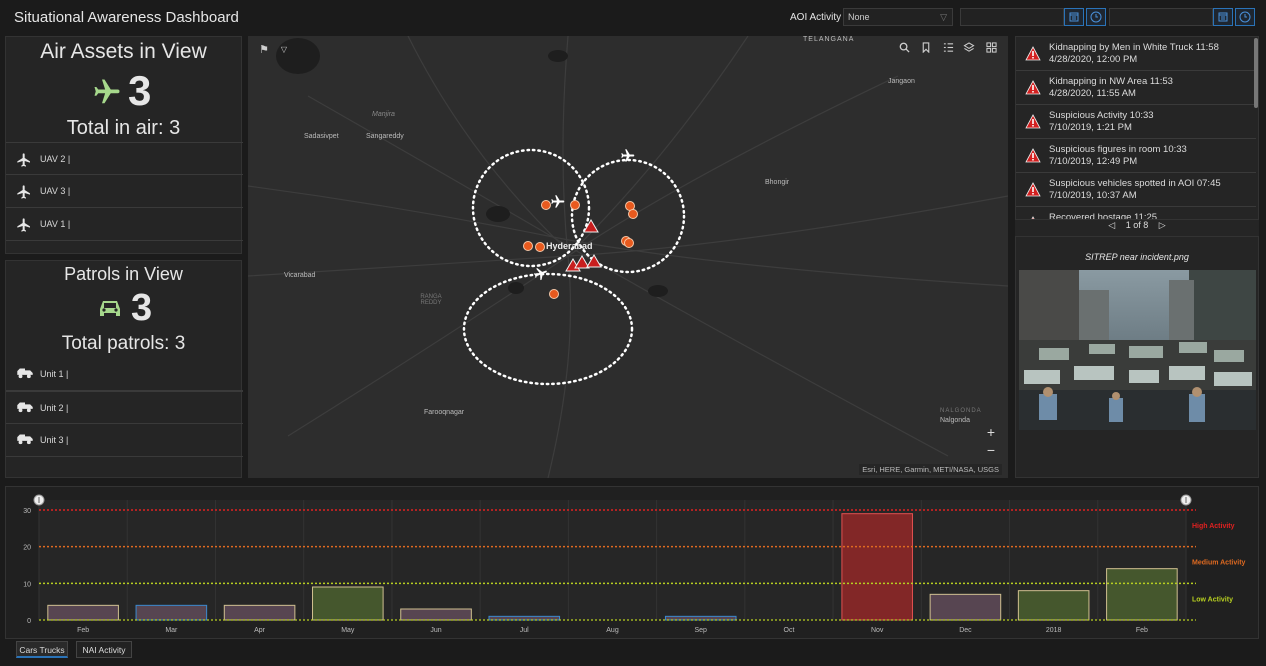 The height and width of the screenshot is (666, 1266). Describe the element at coordinates (142, 308) in the screenshot. I see `patrols-count: 3` at that location.